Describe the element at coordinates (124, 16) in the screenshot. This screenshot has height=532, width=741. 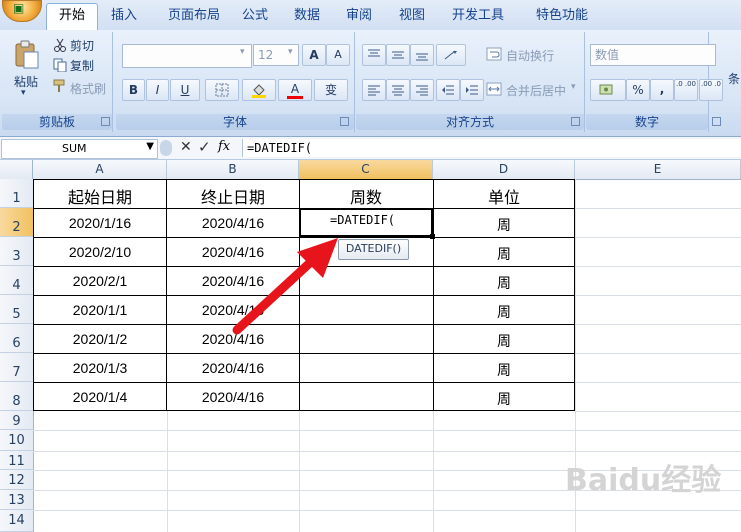
I see `tab-insert: 插入` at that location.